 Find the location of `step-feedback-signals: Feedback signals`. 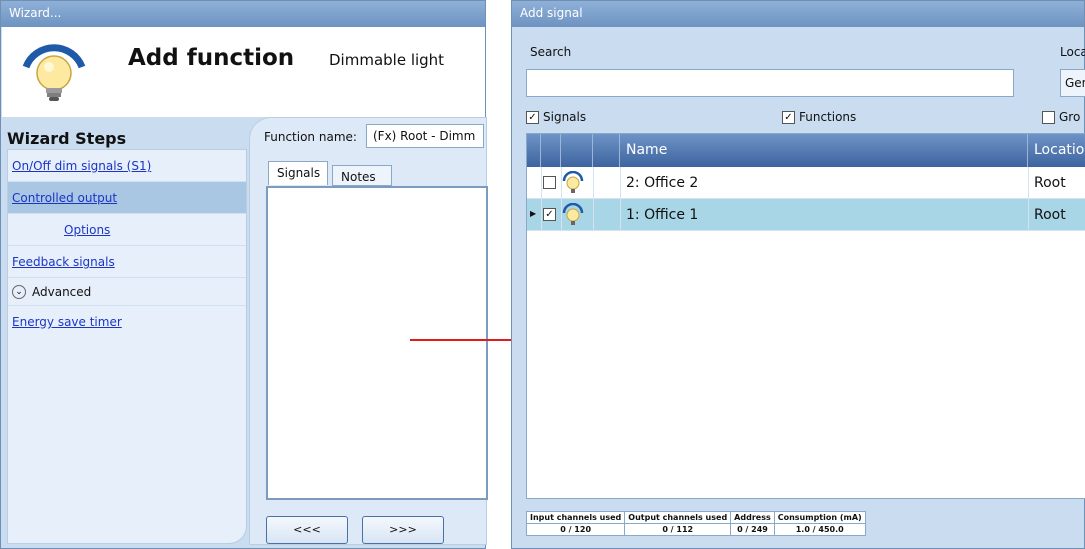

step-feedback-signals: Feedback signals is located at coordinates (127, 262).